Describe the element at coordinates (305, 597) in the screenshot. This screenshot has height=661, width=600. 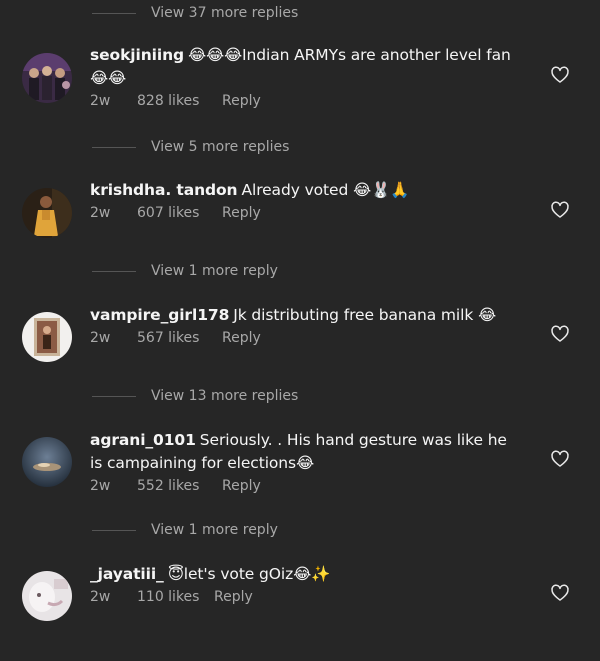
I see `comment-meta: 2w 110 likes Reply` at that location.